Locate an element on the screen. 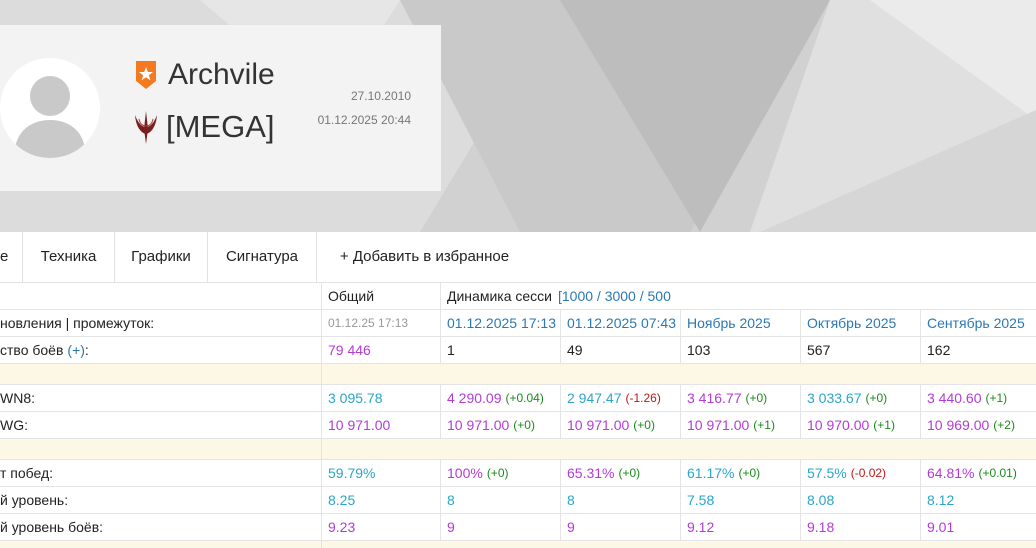 This screenshot has width=1036, height=548. tab-signature: Сигнатура is located at coordinates (262, 257).